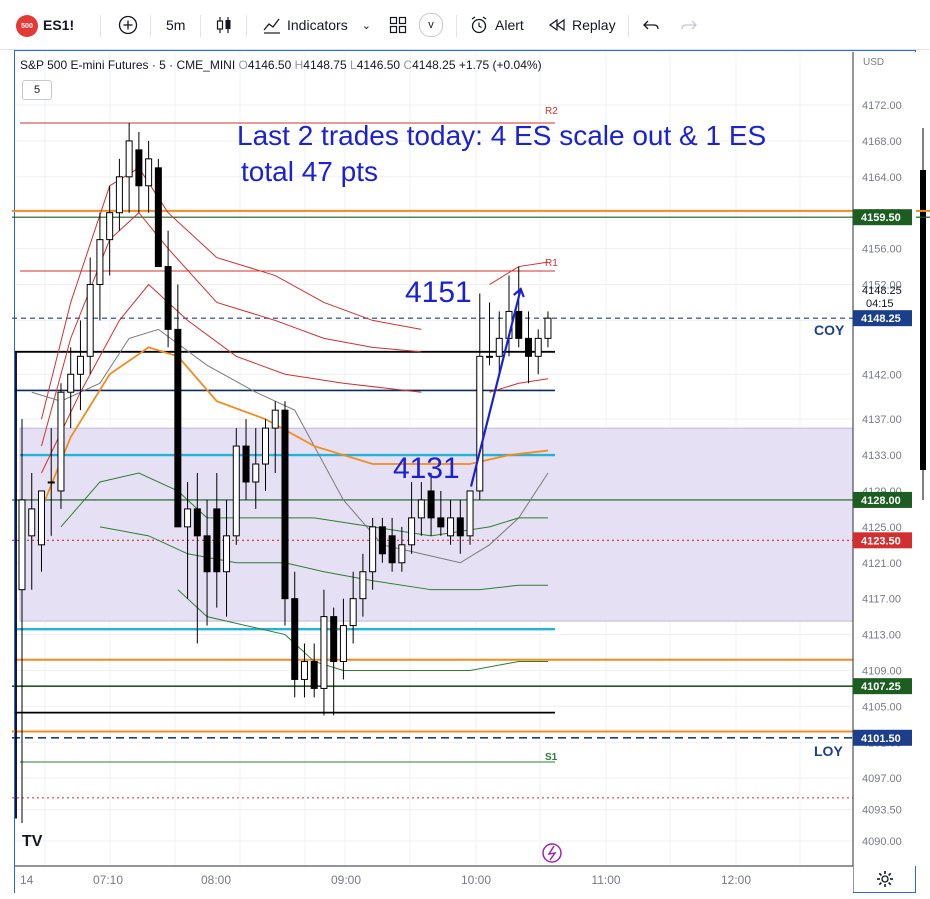 The width and height of the screenshot is (930, 899). Describe the element at coordinates (923, 320) in the screenshot. I see `right-panel-candle` at that location.